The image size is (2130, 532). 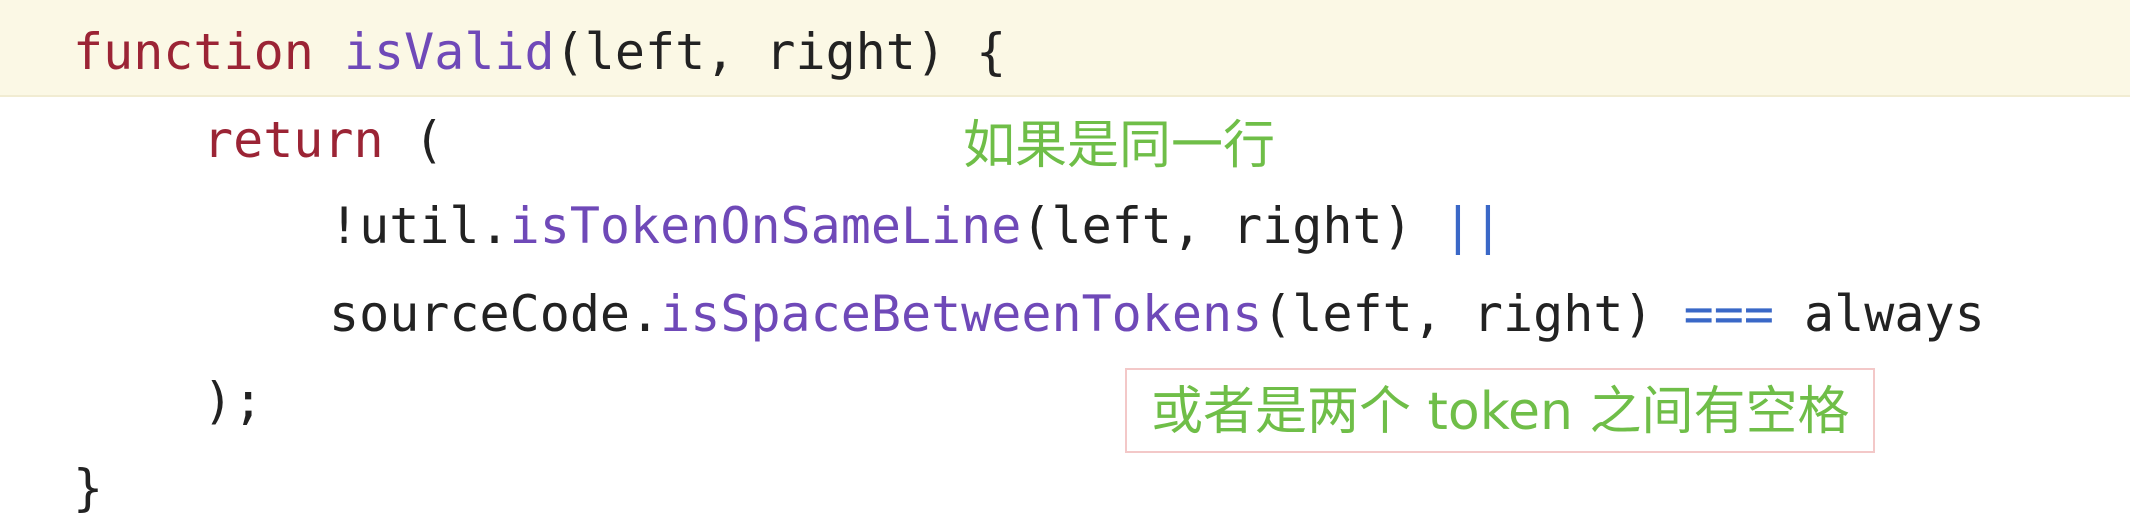 I want to click on util-prefix: !util., so click(x=419, y=226).